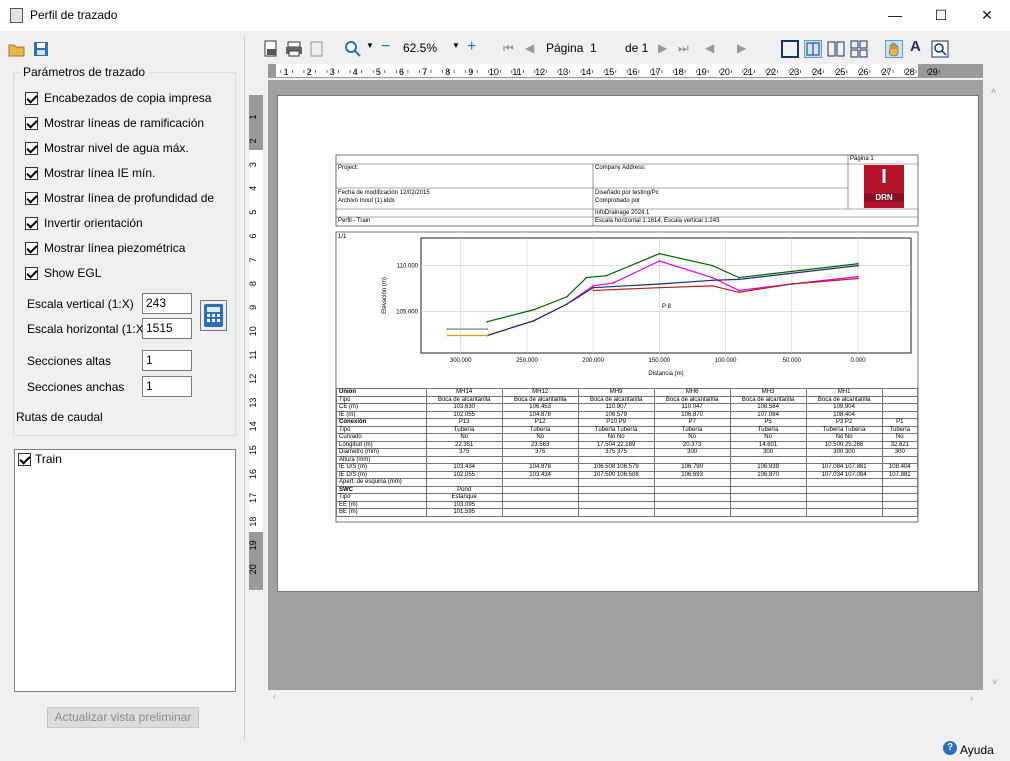  I want to click on scroll-left-icon: ‹, so click(629, 696).